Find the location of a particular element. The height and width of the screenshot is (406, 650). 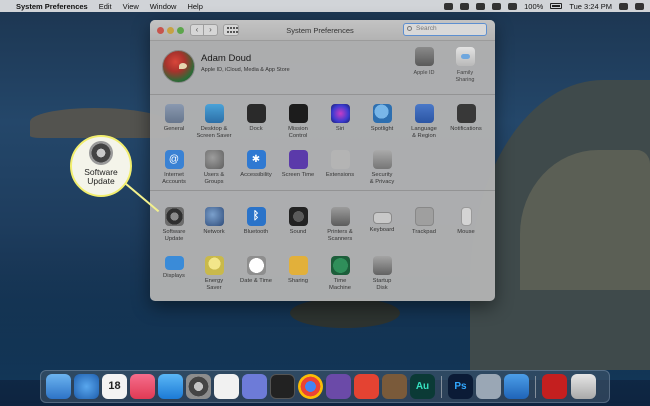

pref-startup-disk: Startup Disk is located at coordinates (382, 274).